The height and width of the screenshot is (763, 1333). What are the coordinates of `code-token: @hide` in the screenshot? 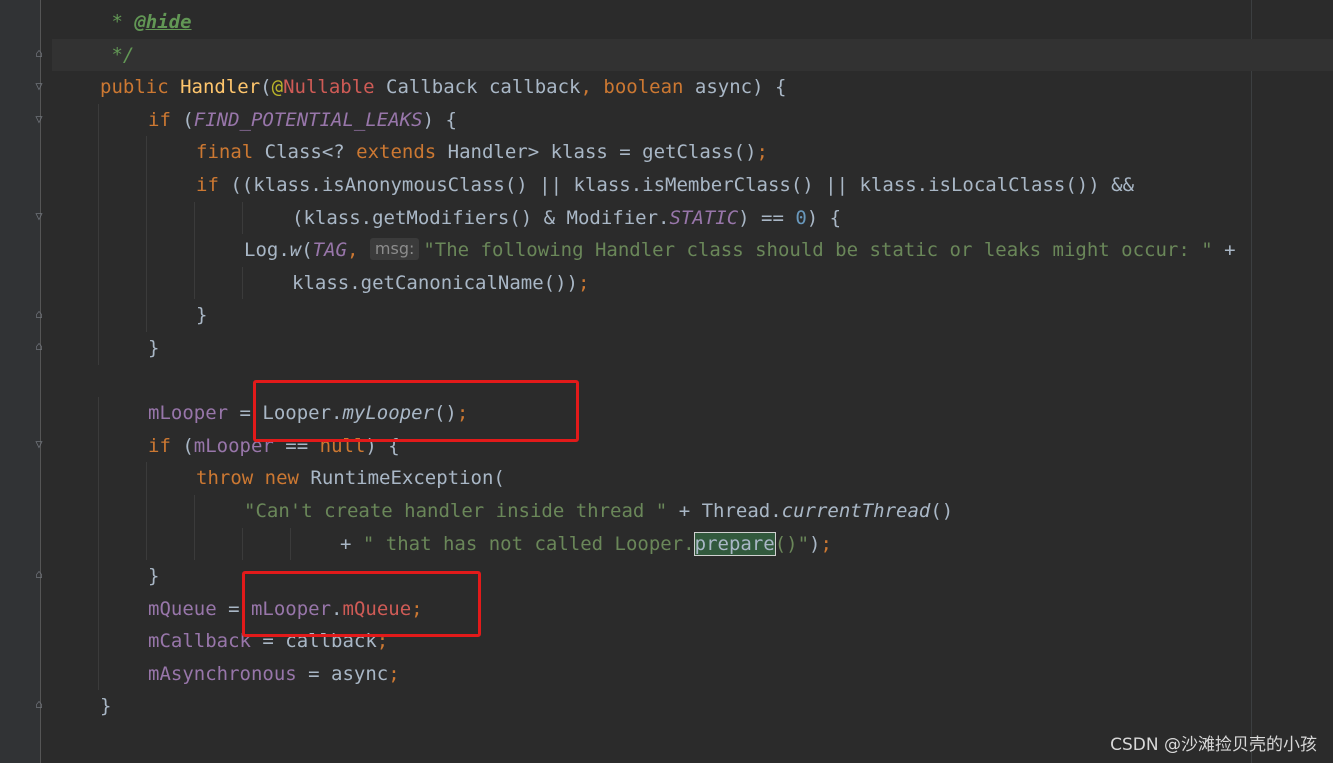 It's located at (163, 22).